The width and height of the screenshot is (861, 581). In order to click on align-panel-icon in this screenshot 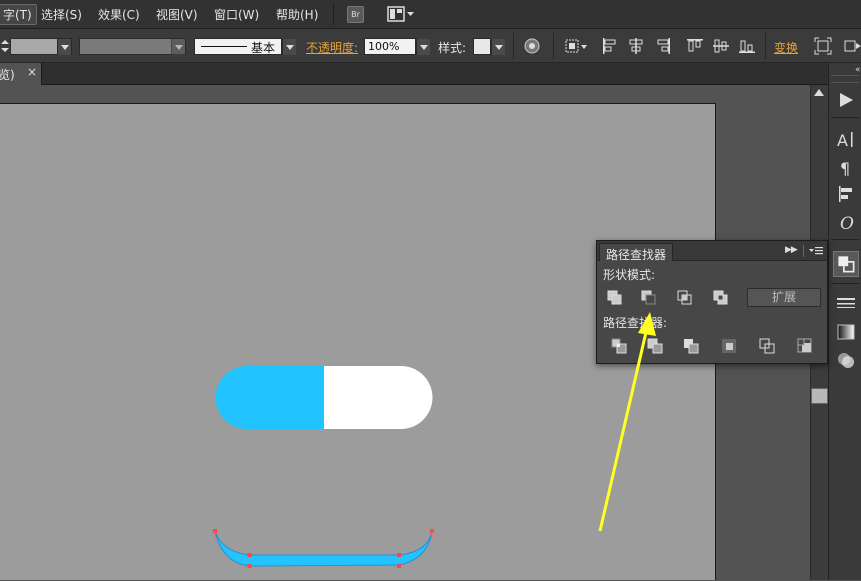, I will do `click(845, 194)`.